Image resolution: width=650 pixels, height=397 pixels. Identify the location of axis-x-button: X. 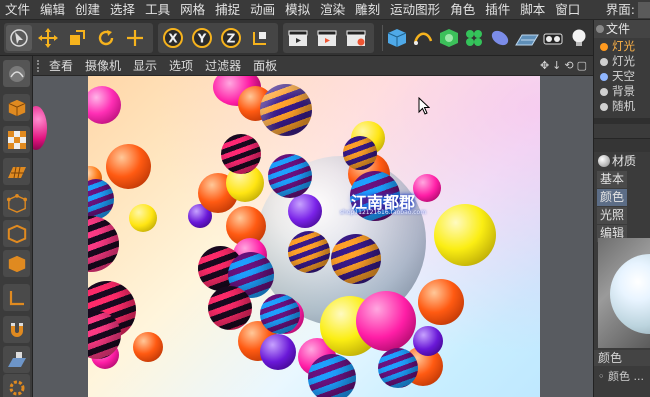
(173, 38).